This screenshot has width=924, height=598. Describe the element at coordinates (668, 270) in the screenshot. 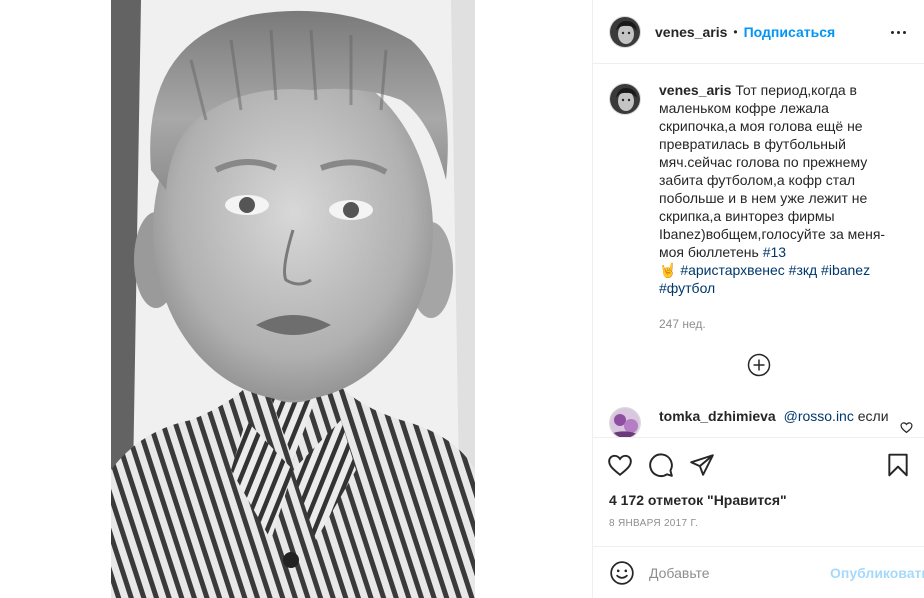

I see `caption-emoji: 🤘` at that location.